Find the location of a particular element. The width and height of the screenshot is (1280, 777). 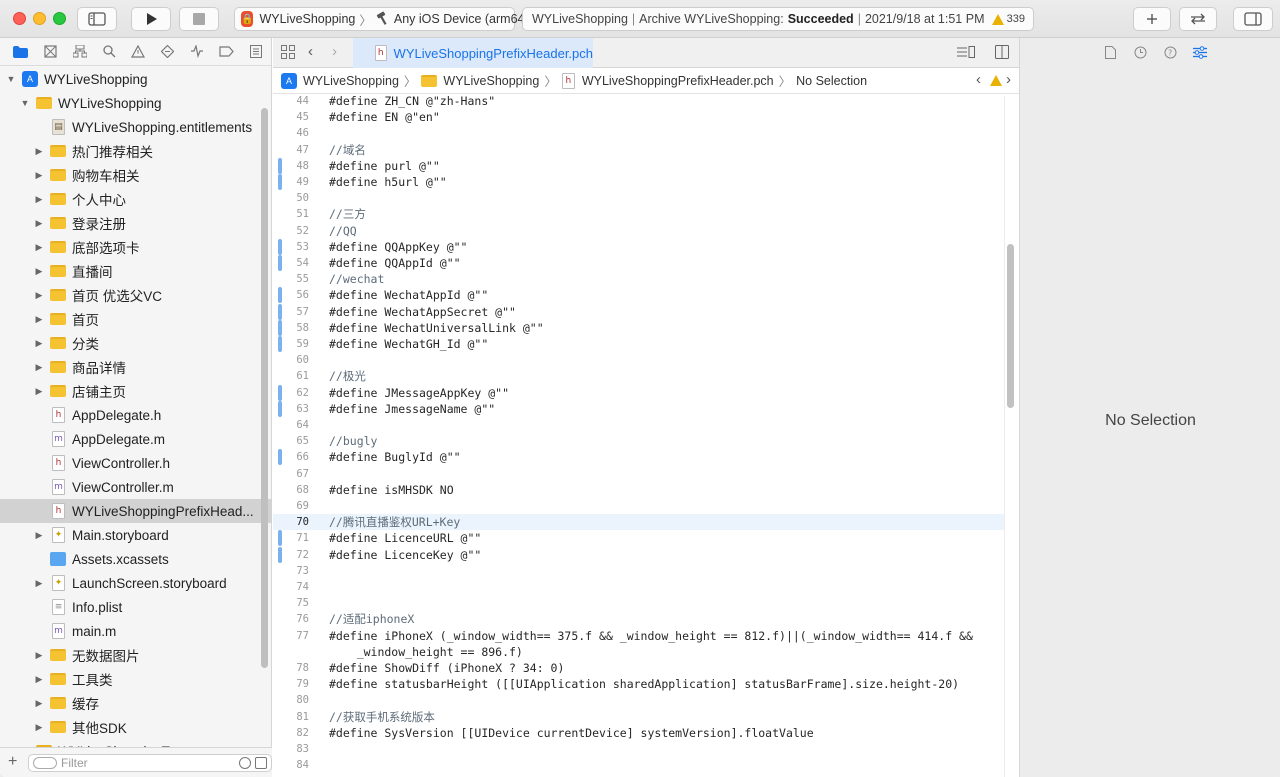

issue-icon is located at coordinates (138, 52).